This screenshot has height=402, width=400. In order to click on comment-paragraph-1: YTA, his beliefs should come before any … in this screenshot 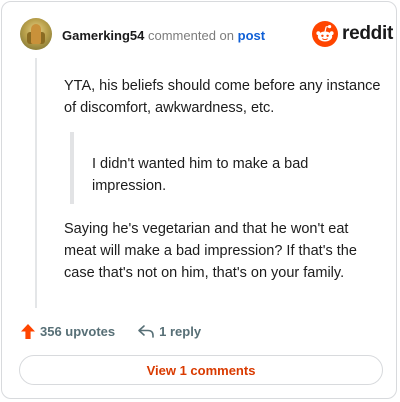, I will do `click(222, 97)`.